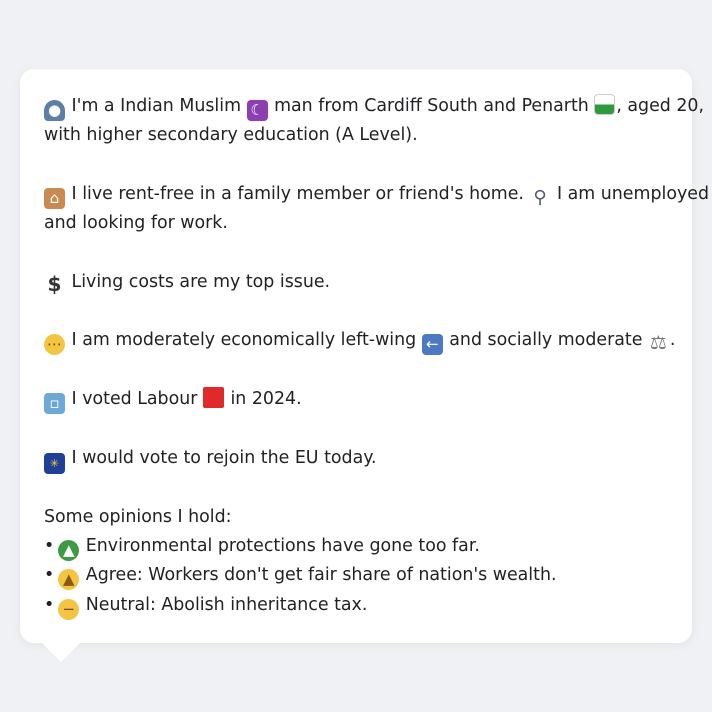 The height and width of the screenshot is (712, 712). Describe the element at coordinates (356, 282) in the screenshot. I see `top-issue-paragraph: $ Living costs are my top issue.` at that location.